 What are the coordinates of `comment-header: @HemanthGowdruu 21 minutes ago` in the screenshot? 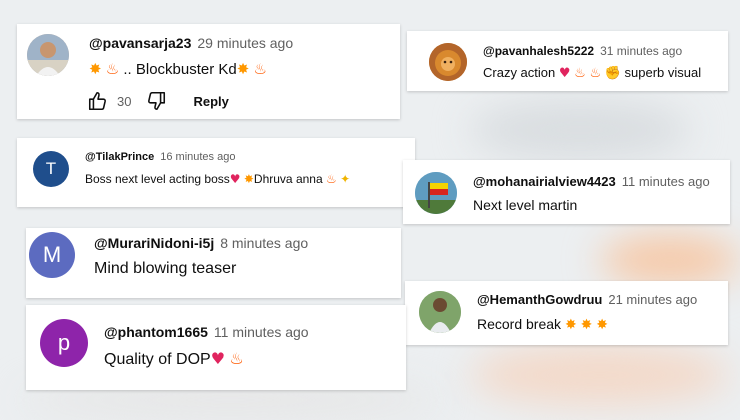 It's located at (587, 299).